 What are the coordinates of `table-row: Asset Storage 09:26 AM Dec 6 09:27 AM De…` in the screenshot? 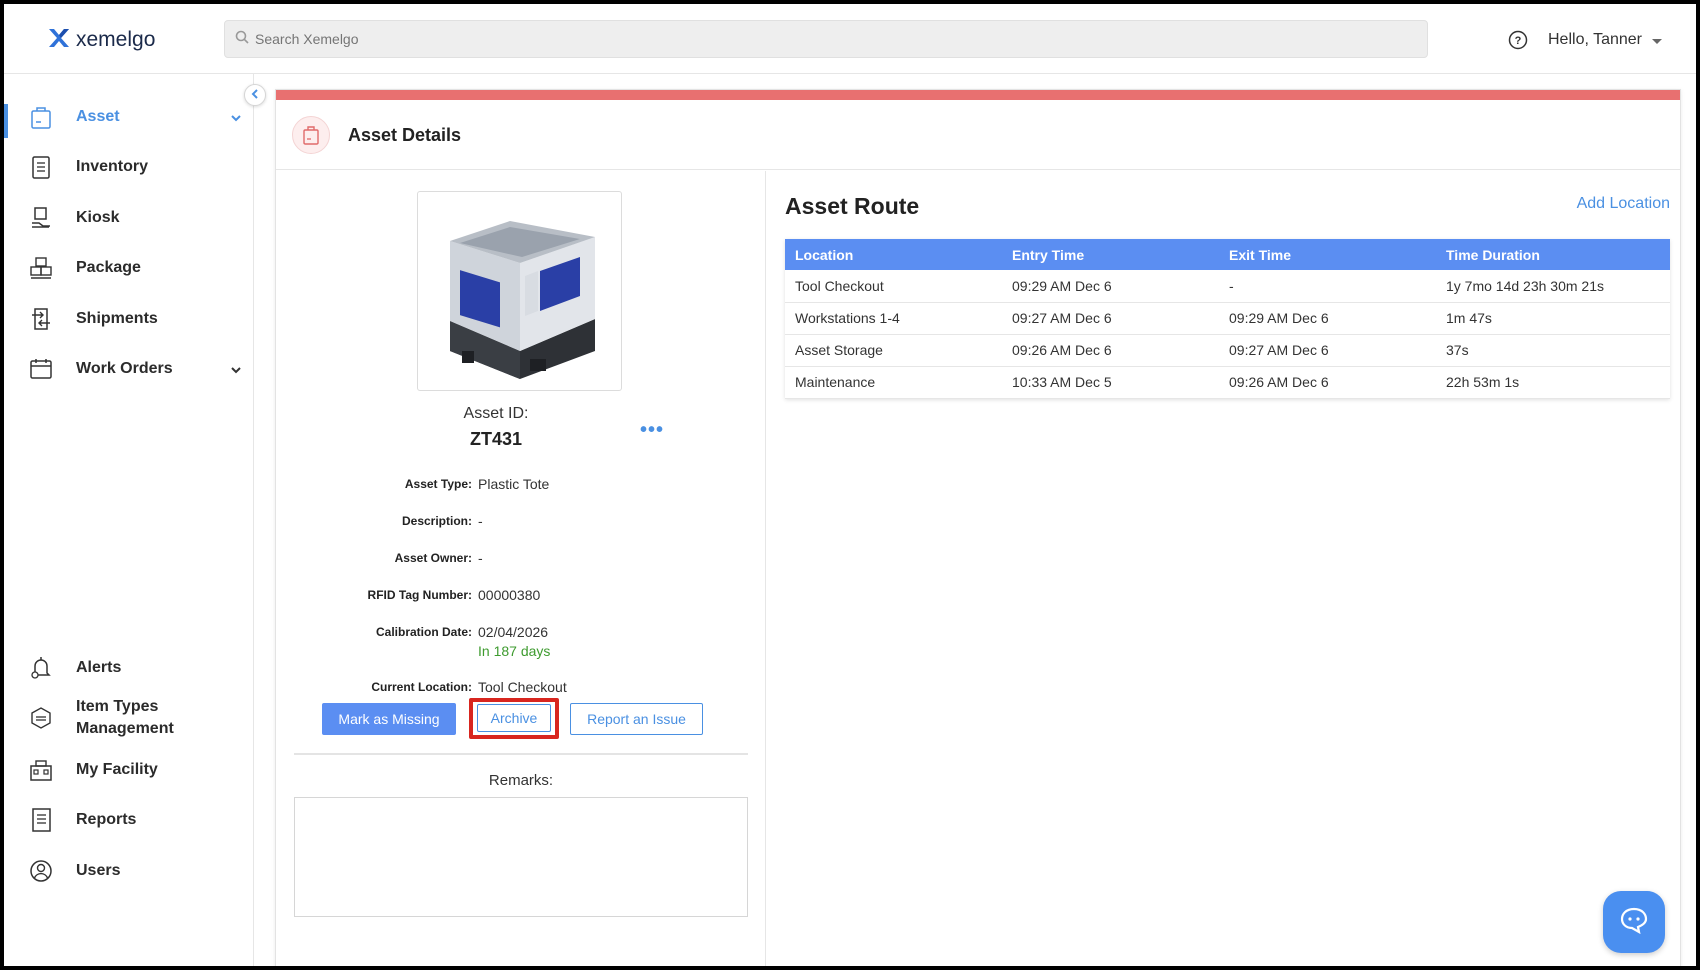 It's located at (1227, 350).